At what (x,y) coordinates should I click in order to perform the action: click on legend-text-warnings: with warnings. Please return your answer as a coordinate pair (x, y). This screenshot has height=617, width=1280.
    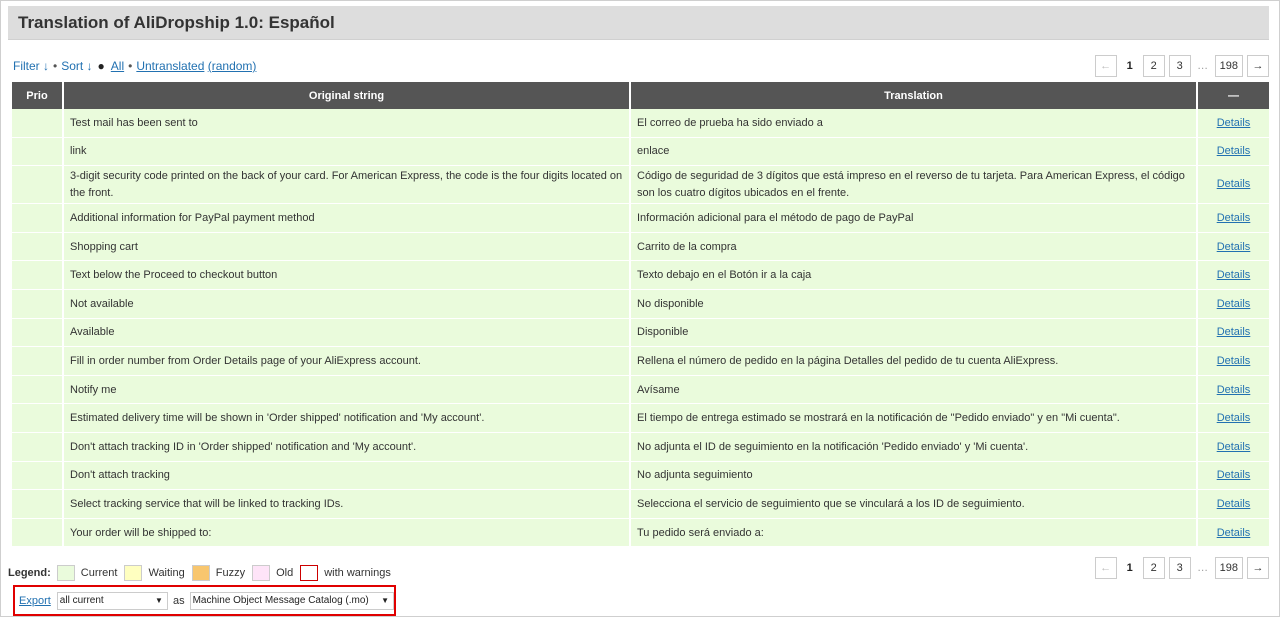
    Looking at the image, I should click on (357, 573).